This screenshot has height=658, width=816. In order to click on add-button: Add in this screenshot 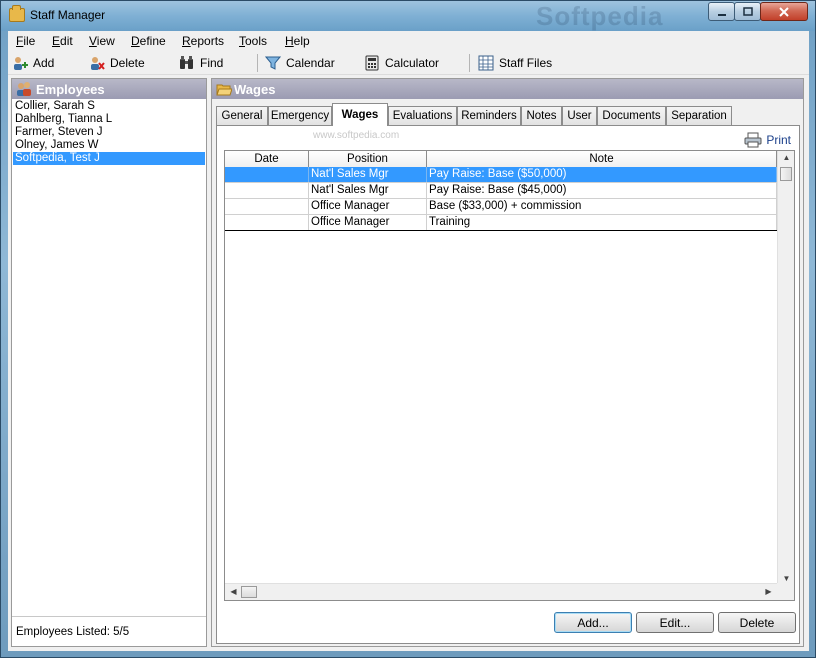, I will do `click(33, 63)`.